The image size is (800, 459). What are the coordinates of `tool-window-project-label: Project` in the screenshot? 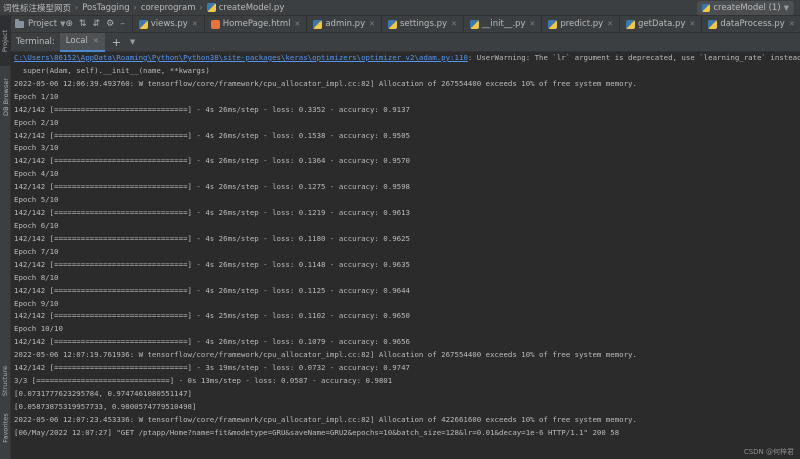 It's located at (5, 41).